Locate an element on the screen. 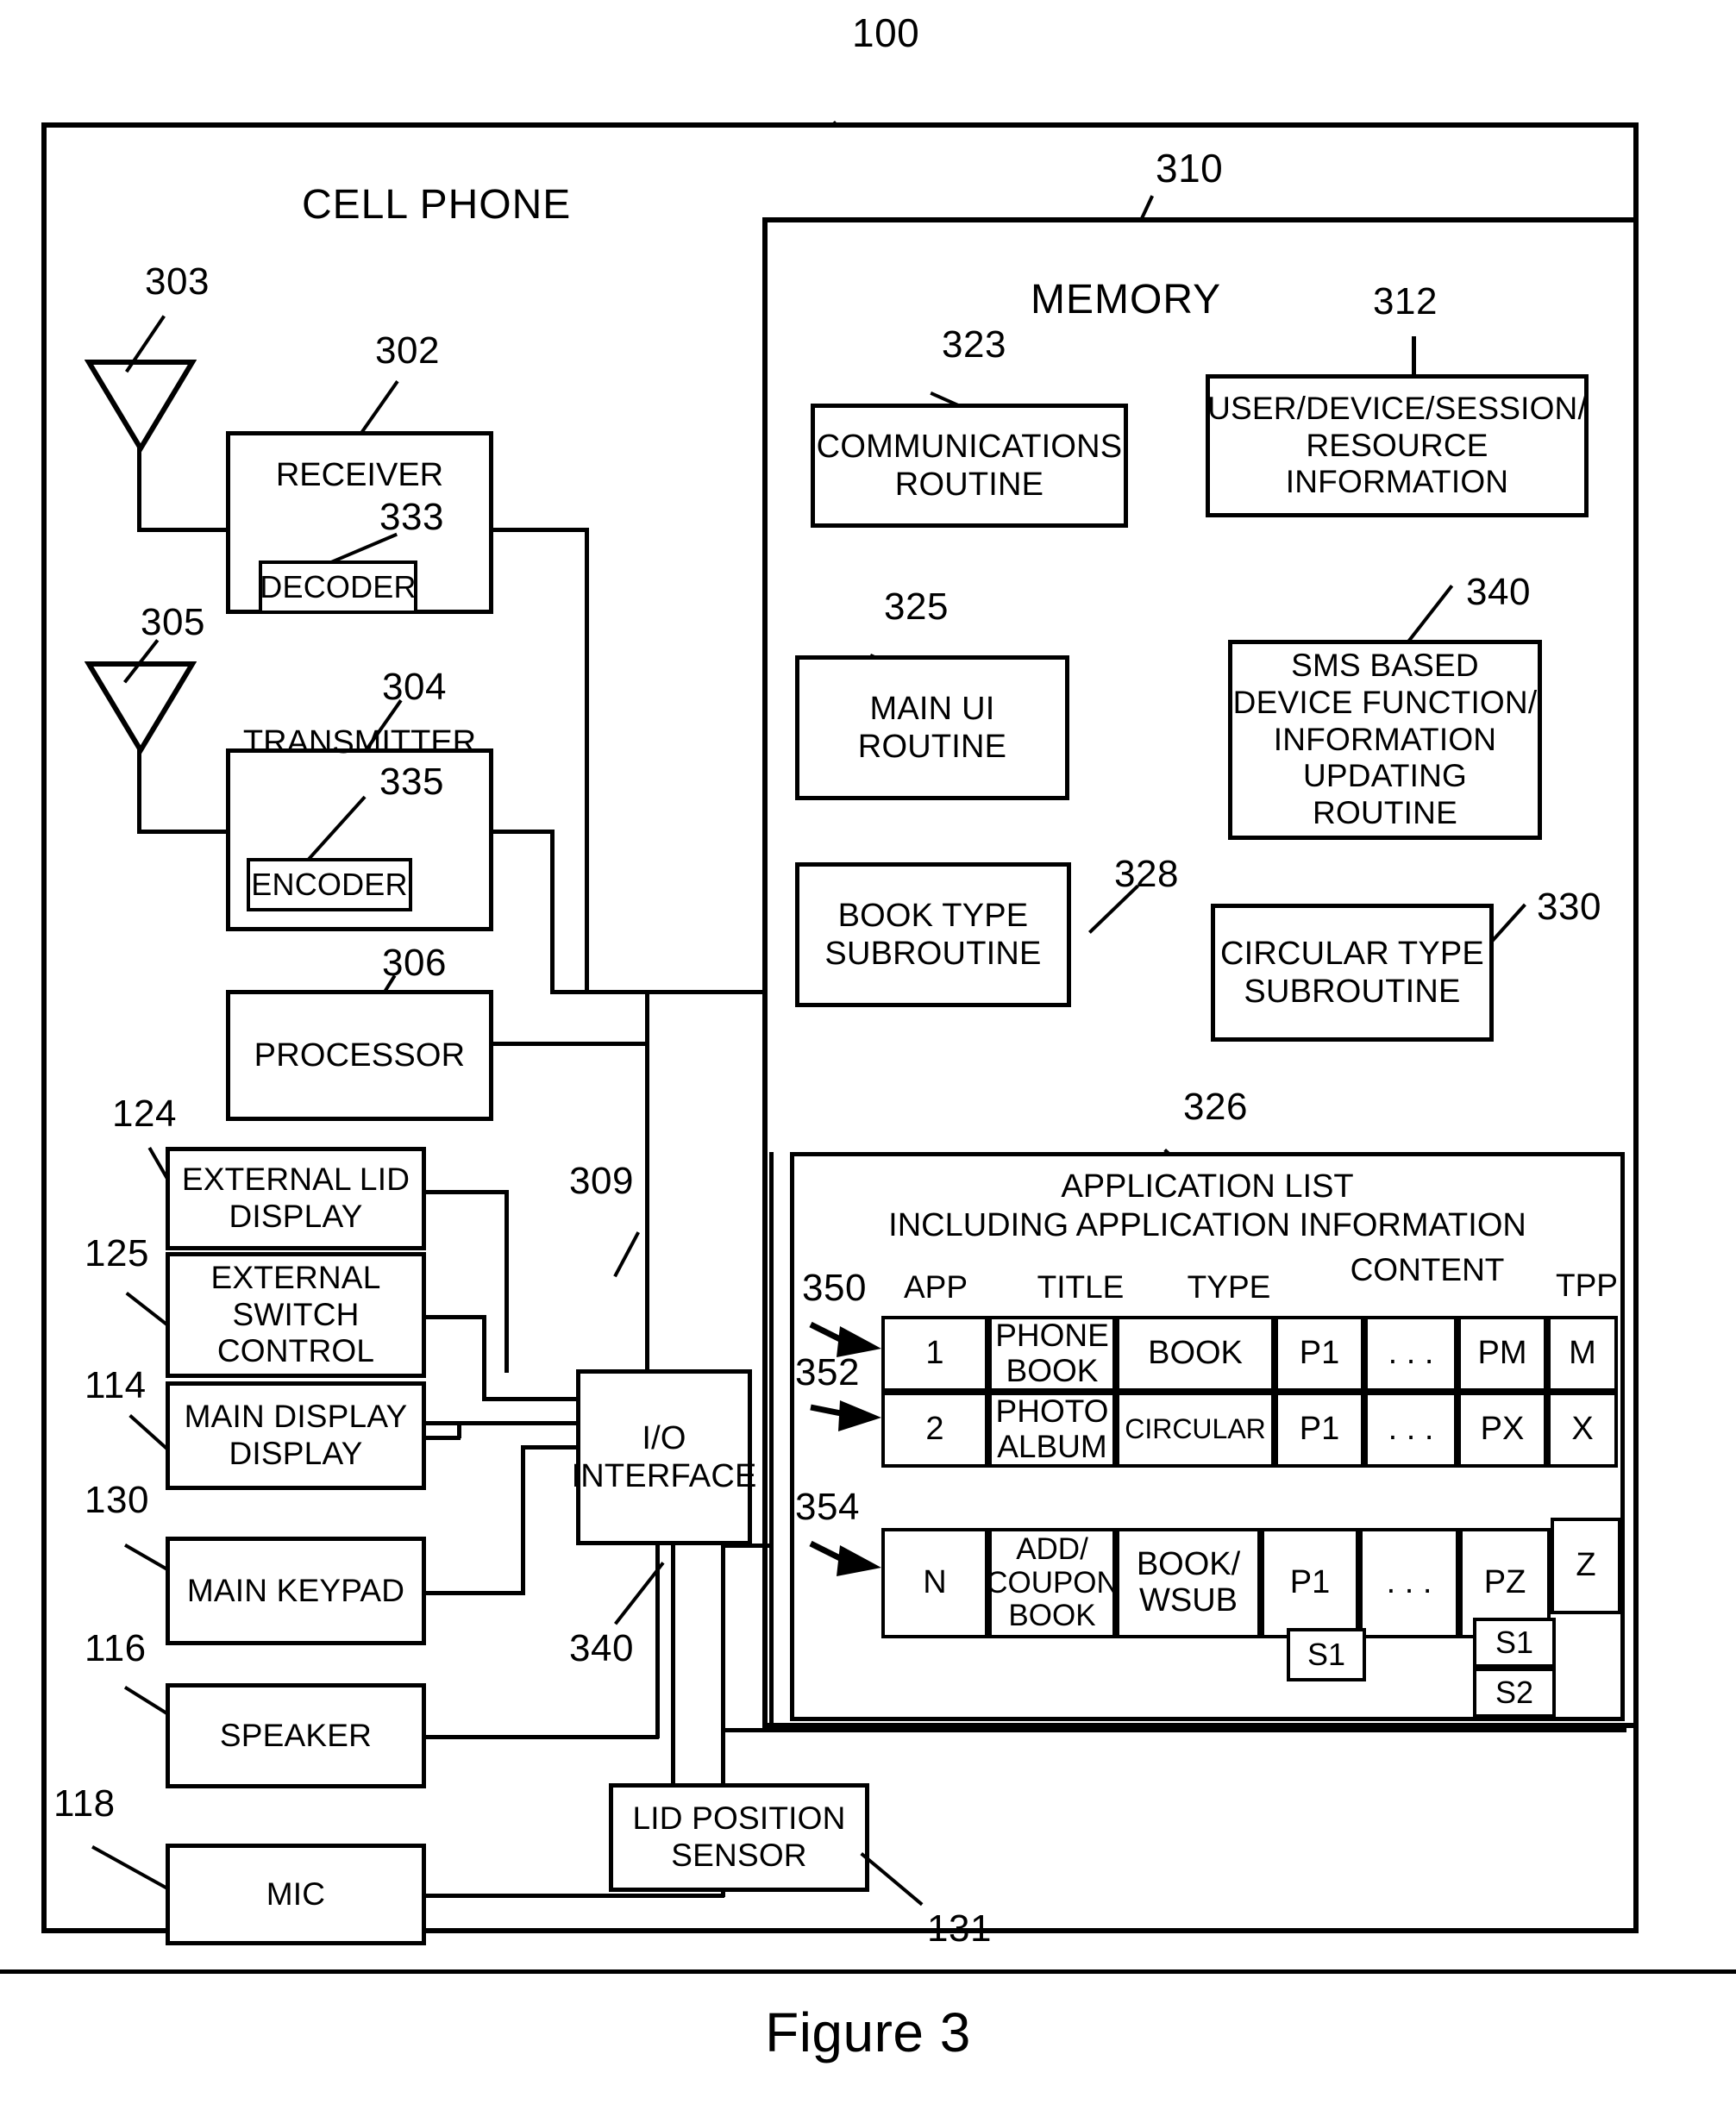  wire-mic is located at coordinates (575, 1896).